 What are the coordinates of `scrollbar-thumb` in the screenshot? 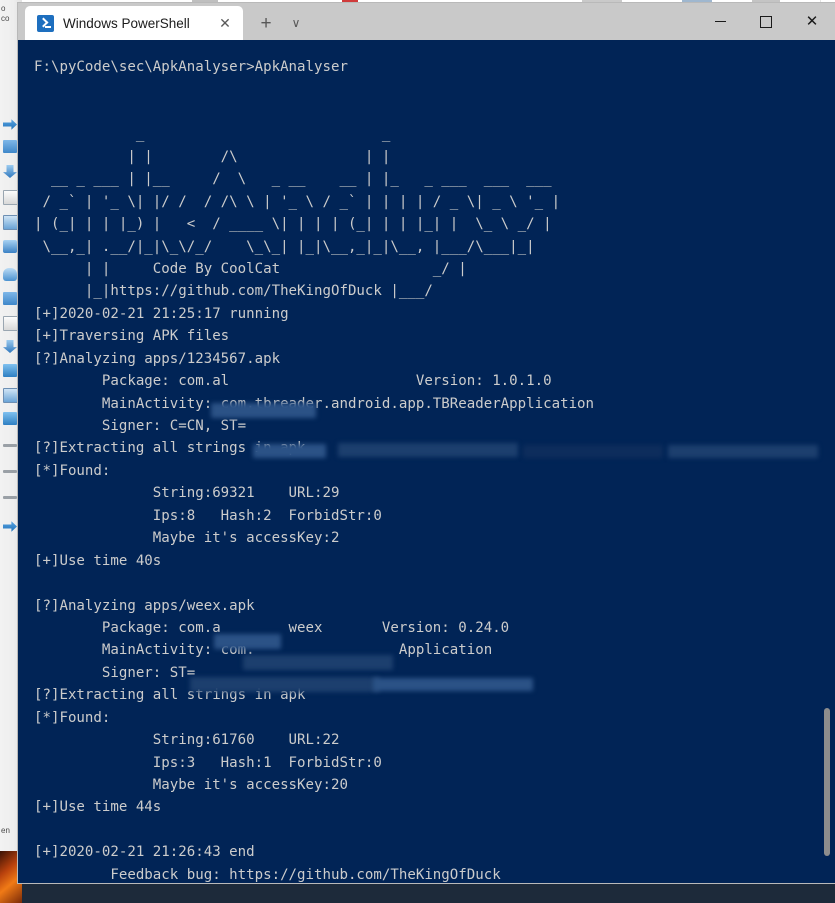 It's located at (827, 782).